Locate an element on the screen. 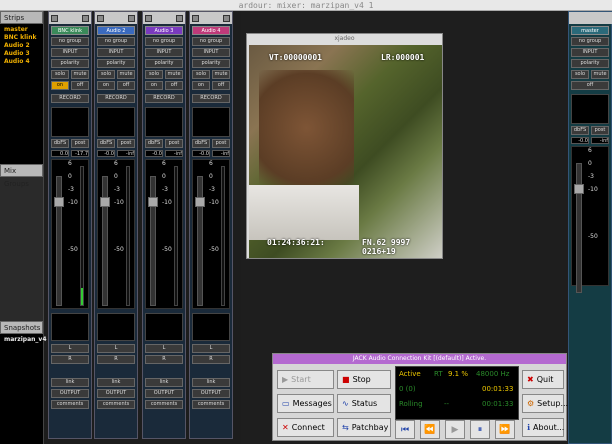 The height and width of the screenshot is (444, 612). snapshots-header: Snapshots is located at coordinates (21, 327).